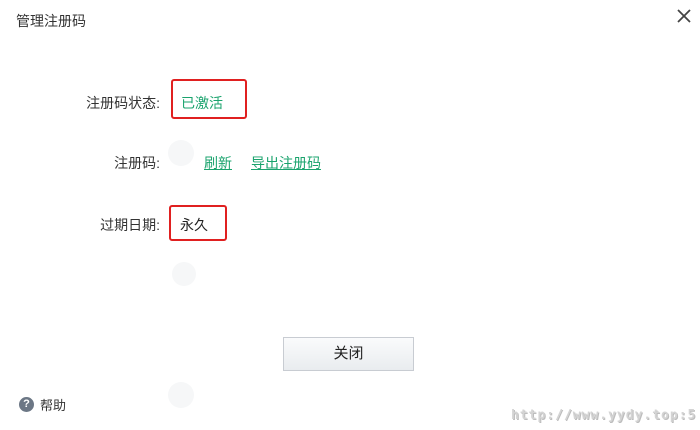  What do you see at coordinates (604, 415) in the screenshot?
I see `watermark-text: http://www.yydy.top:5` at bounding box center [604, 415].